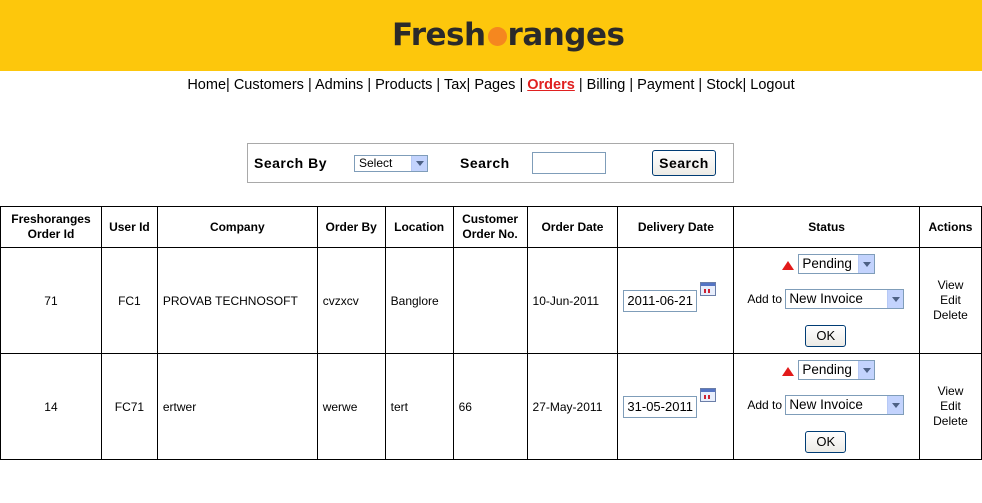  Describe the element at coordinates (339, 85) in the screenshot. I see `nav-admins: Admins` at that location.